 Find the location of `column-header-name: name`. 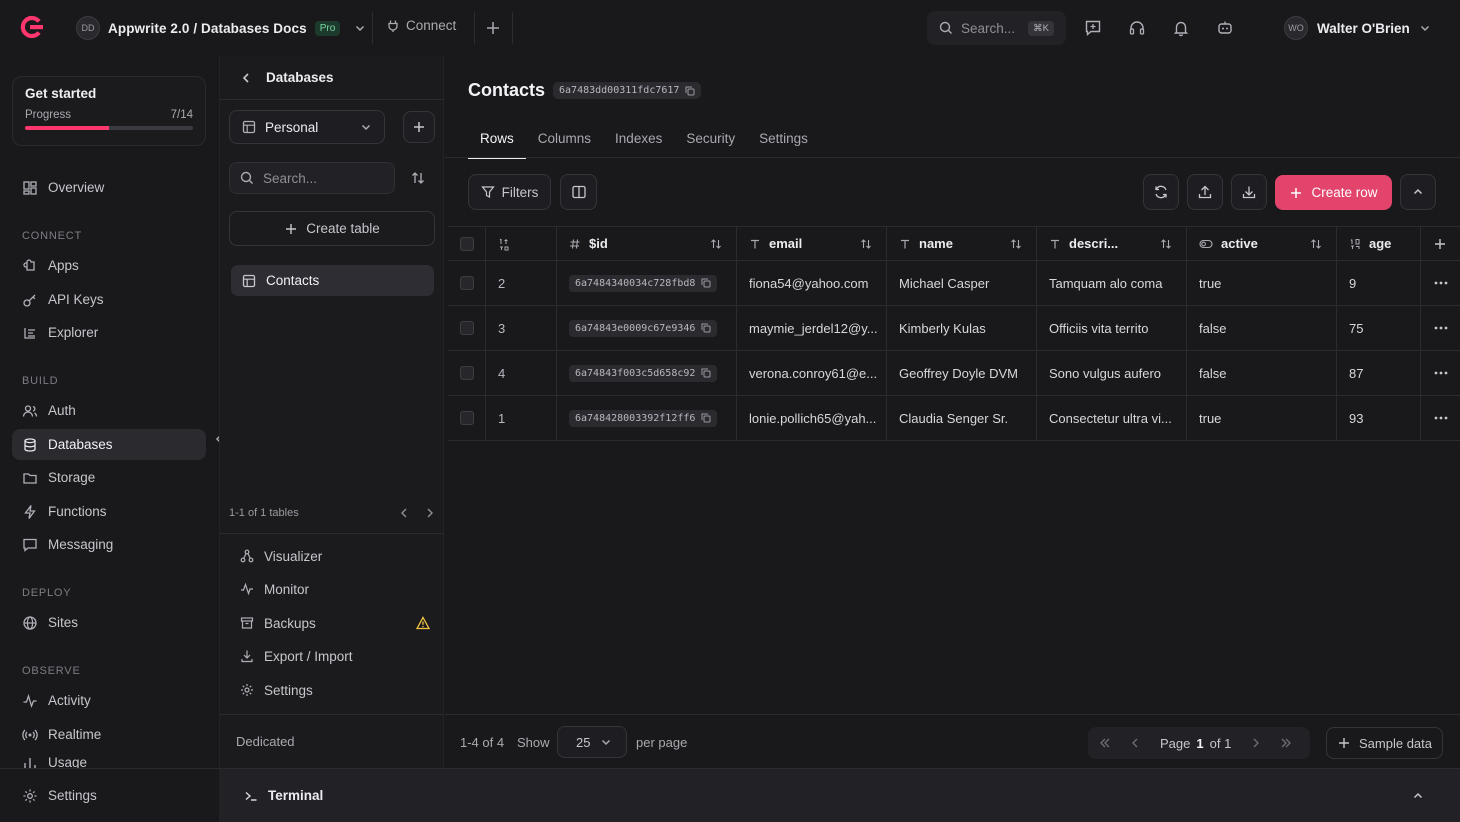

column-header-name: name is located at coordinates (962, 243).